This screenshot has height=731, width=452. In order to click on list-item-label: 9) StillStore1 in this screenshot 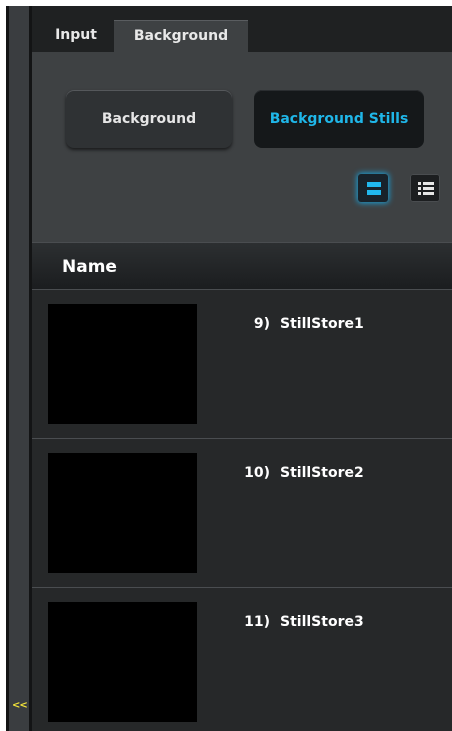, I will do `click(293, 324)`.